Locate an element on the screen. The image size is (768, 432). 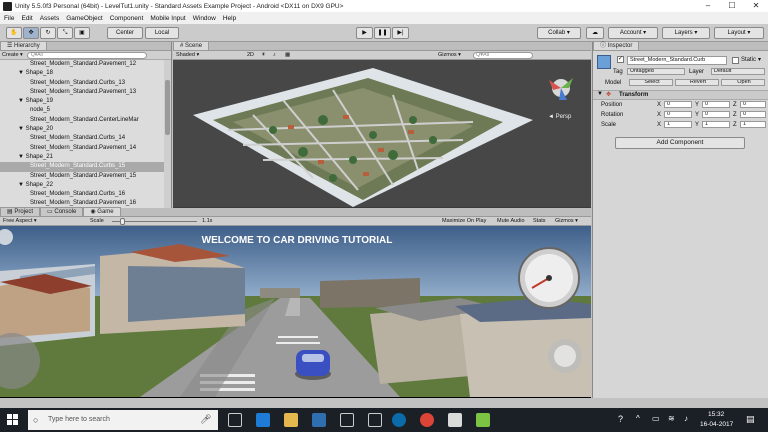
rotation-y-field: 0 is located at coordinates (716, 114).